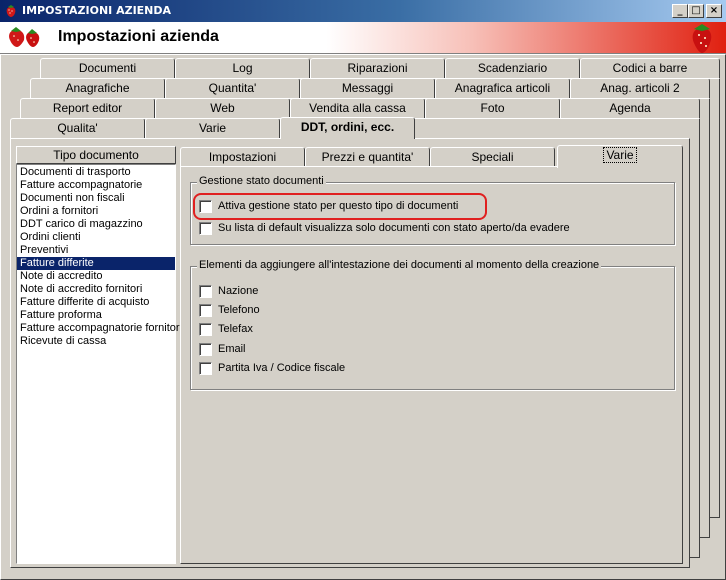 The image size is (726, 580). What do you see at coordinates (96, 172) in the screenshot?
I see `list-item: Documenti di trasporto` at bounding box center [96, 172].